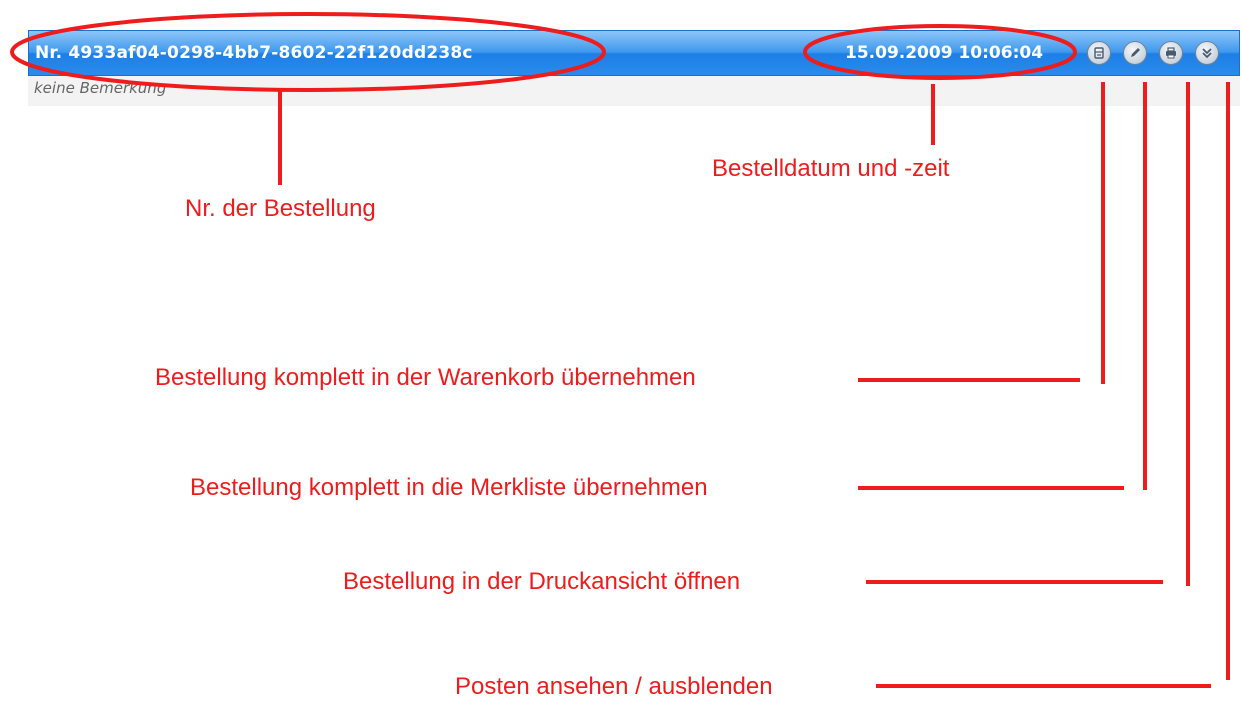 The width and height of the screenshot is (1242, 701). Describe the element at coordinates (542, 581) in the screenshot. I see `annotation-print-view: Bestellung in der Druckansicht öffnen` at that location.